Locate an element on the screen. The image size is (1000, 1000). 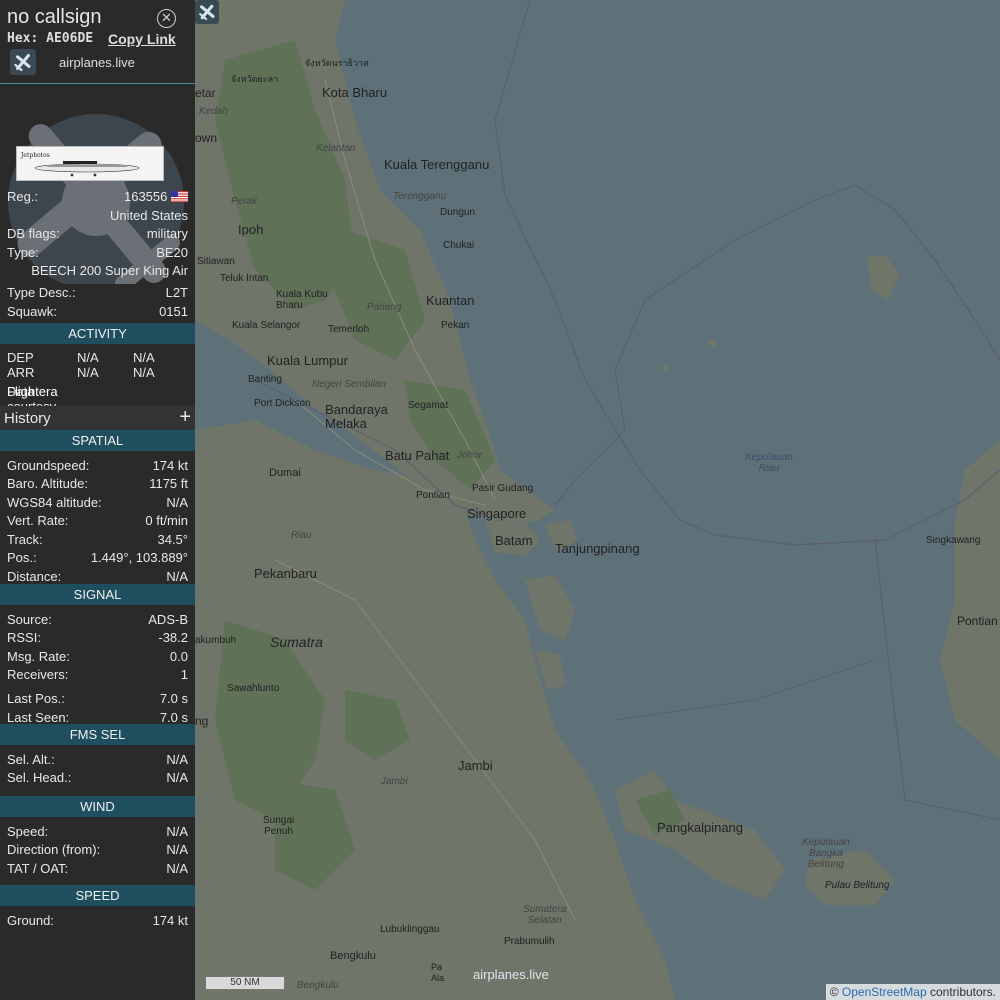
track-row: Track: 34.5° is located at coordinates (97, 539).